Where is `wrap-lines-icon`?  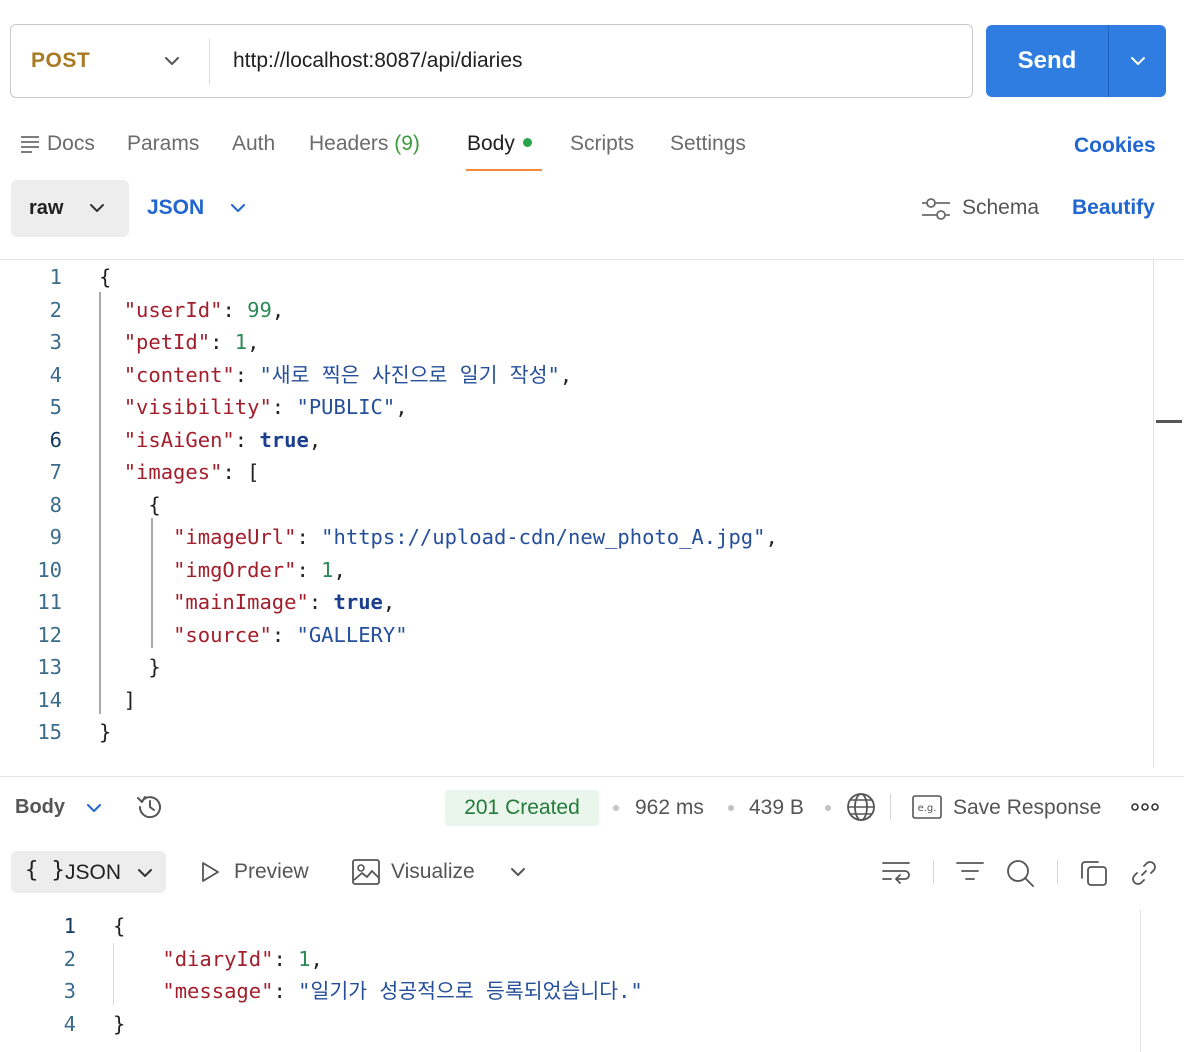
wrap-lines-icon is located at coordinates (896, 872).